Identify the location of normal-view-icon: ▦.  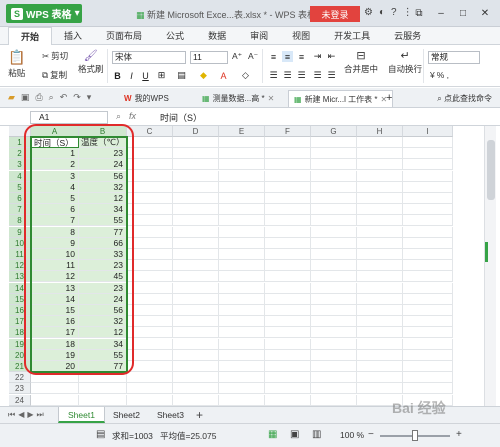
(272, 434).